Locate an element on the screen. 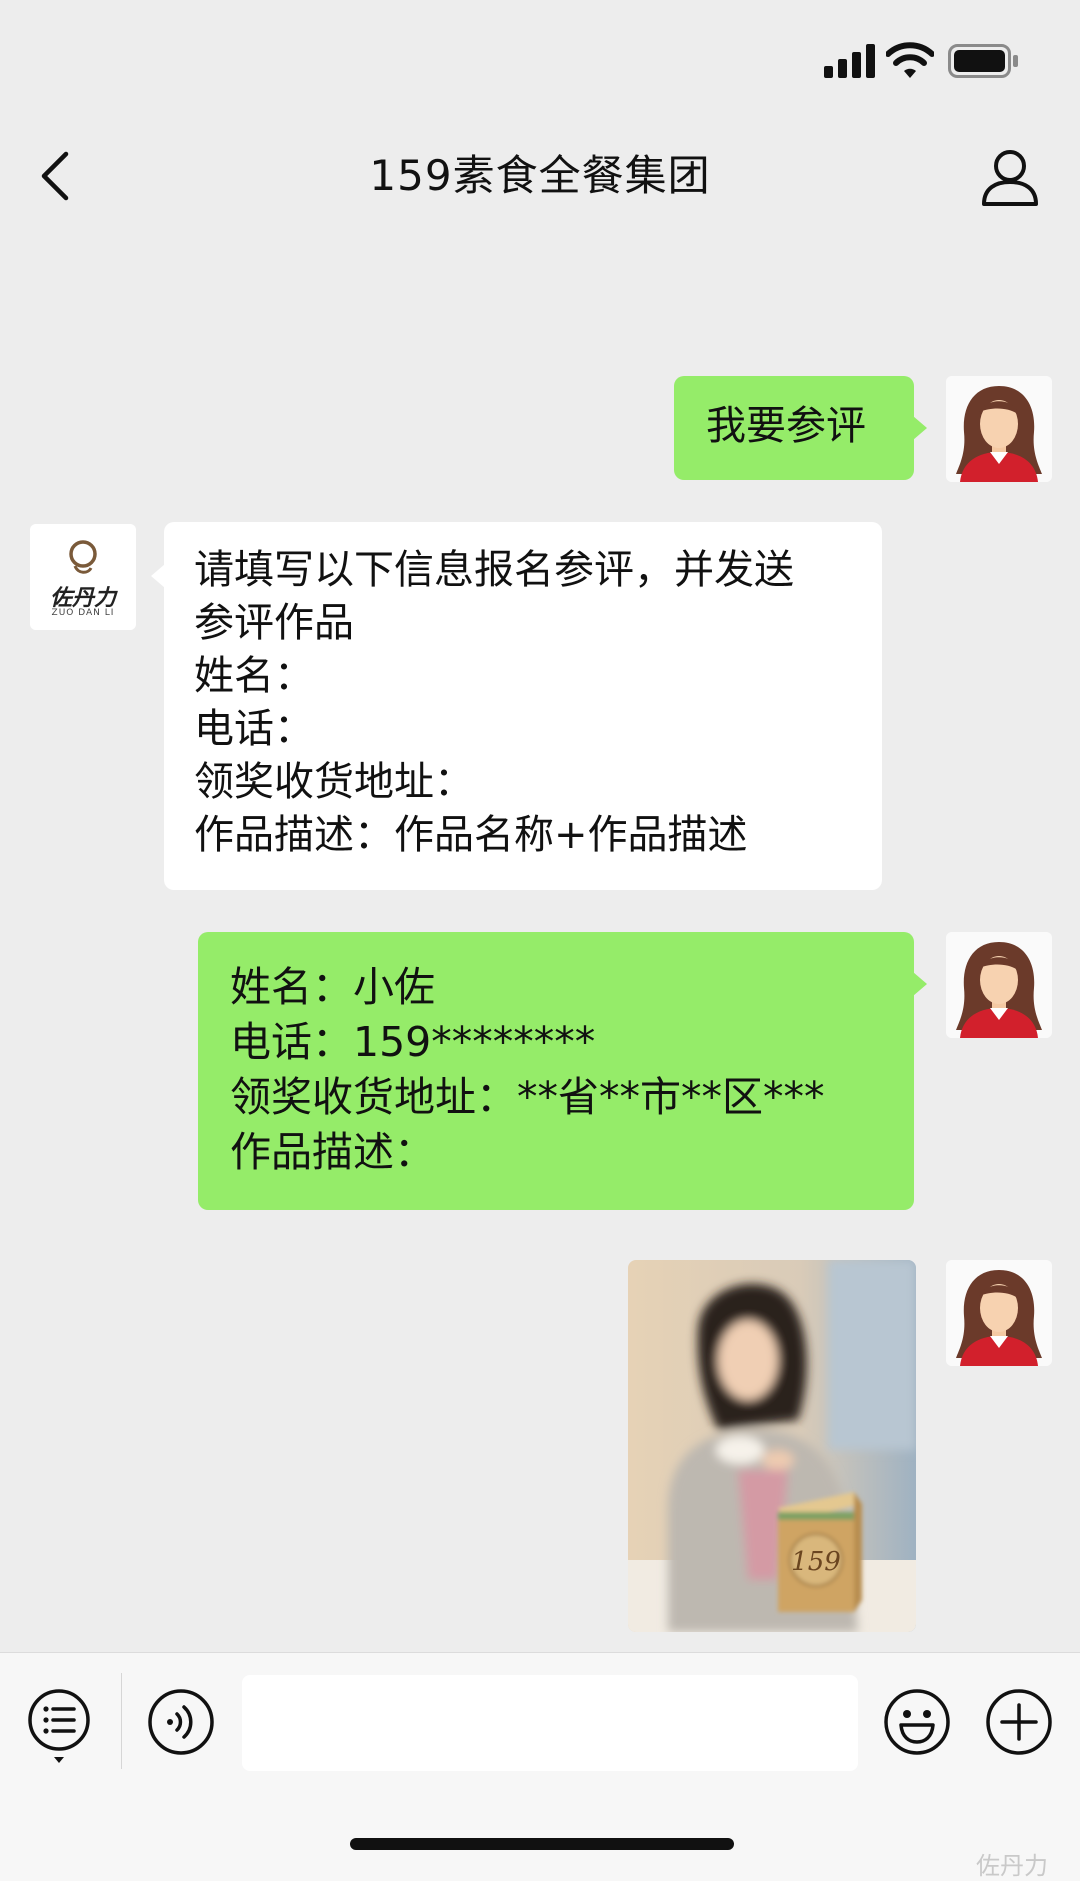 This screenshot has height=1881, width=1080. status-bar is located at coordinates (540, 60).